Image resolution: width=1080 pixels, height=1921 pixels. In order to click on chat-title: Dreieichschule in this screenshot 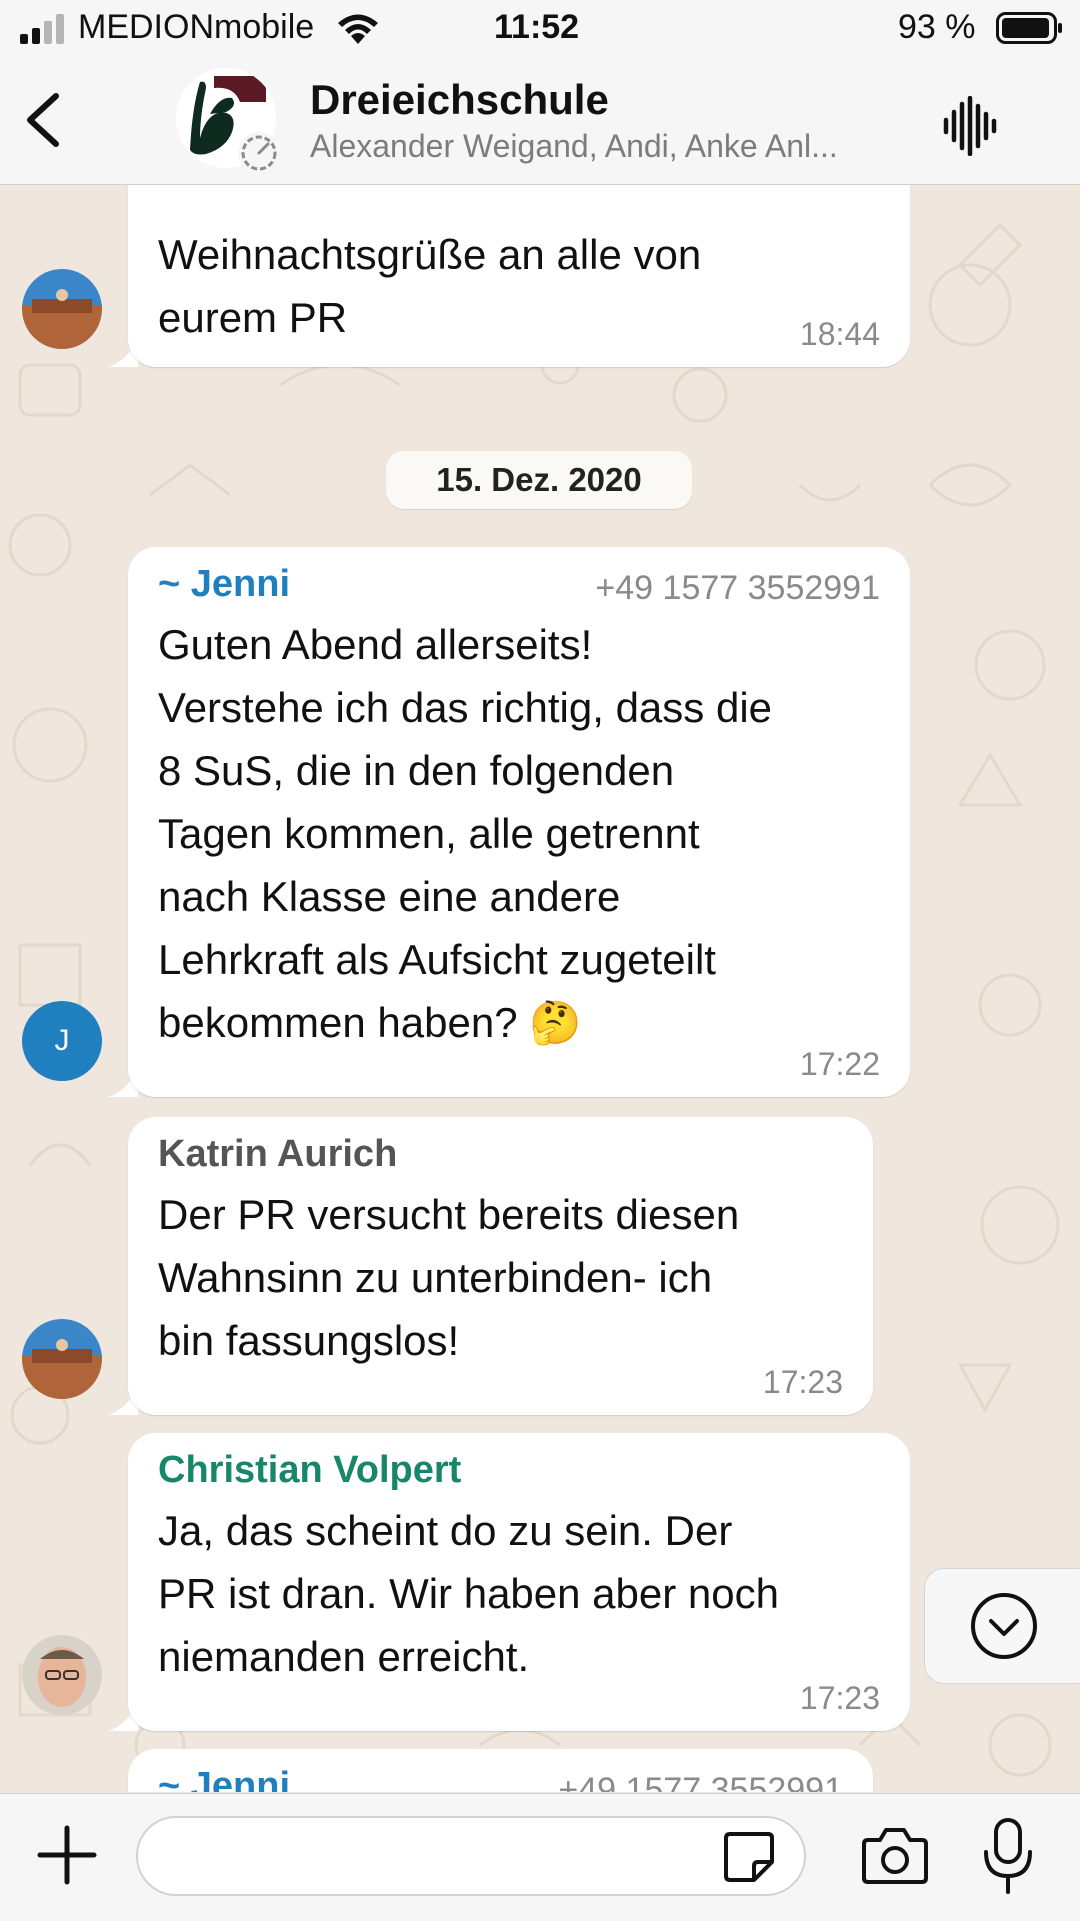, I will do `click(459, 100)`.